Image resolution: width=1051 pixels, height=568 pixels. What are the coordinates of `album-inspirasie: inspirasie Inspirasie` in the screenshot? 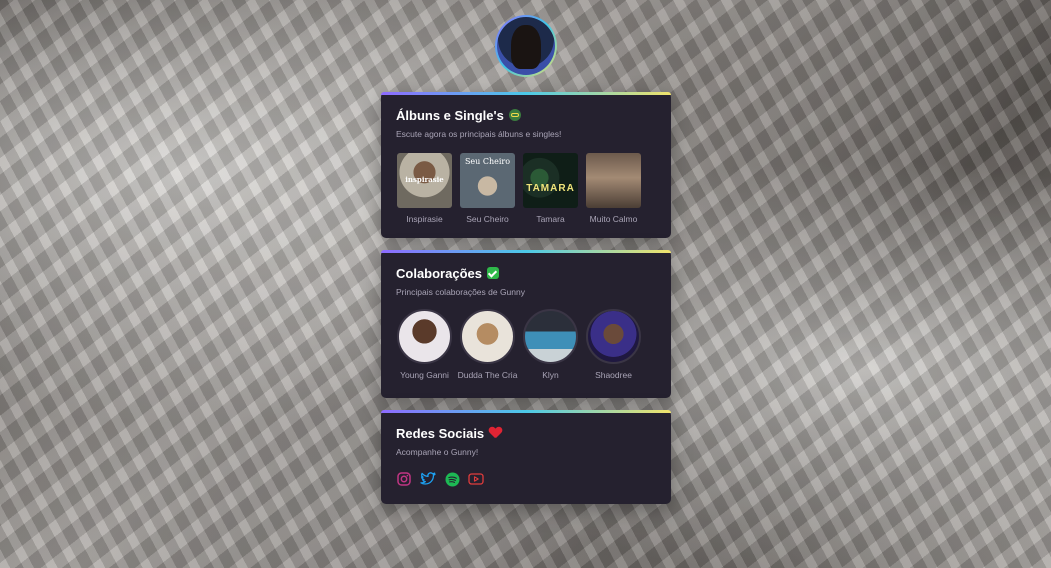 It's located at (424, 188).